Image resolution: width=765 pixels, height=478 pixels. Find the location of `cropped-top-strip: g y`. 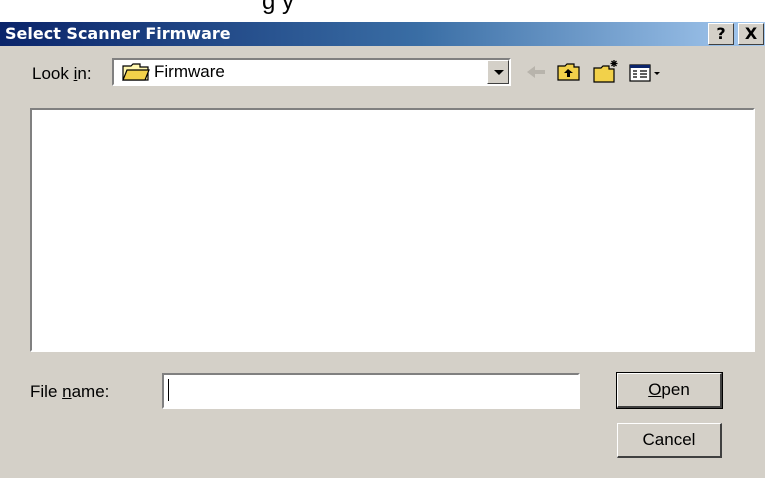

cropped-top-strip: g y is located at coordinates (382, 11).